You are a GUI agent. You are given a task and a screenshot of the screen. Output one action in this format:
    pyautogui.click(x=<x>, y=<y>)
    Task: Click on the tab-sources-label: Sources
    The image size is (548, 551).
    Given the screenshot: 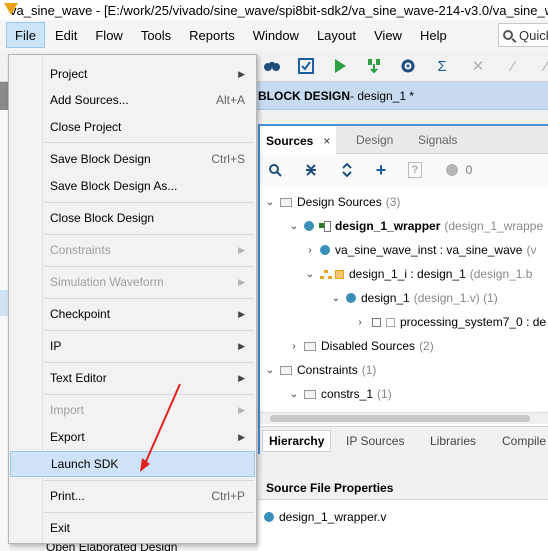 What is the action you would take?
    pyautogui.click(x=290, y=140)
    